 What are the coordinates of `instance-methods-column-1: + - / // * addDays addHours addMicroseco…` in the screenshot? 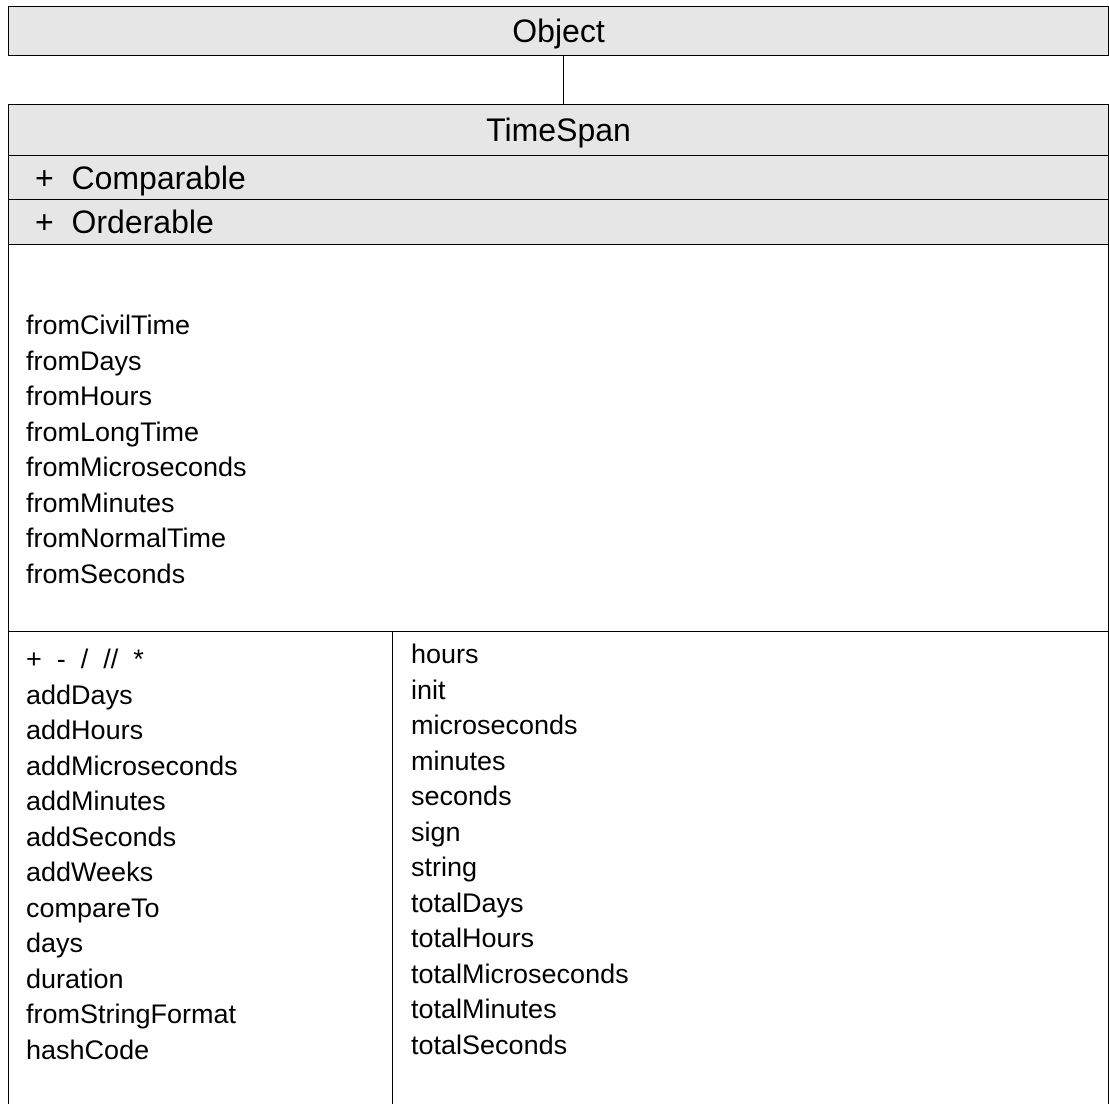 It's located at (132, 855).